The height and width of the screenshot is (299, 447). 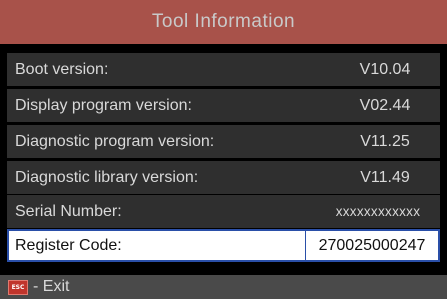 I want to click on info-row-serial-number: Serial Number: xxxxxxxxxxxx, so click(x=223, y=211).